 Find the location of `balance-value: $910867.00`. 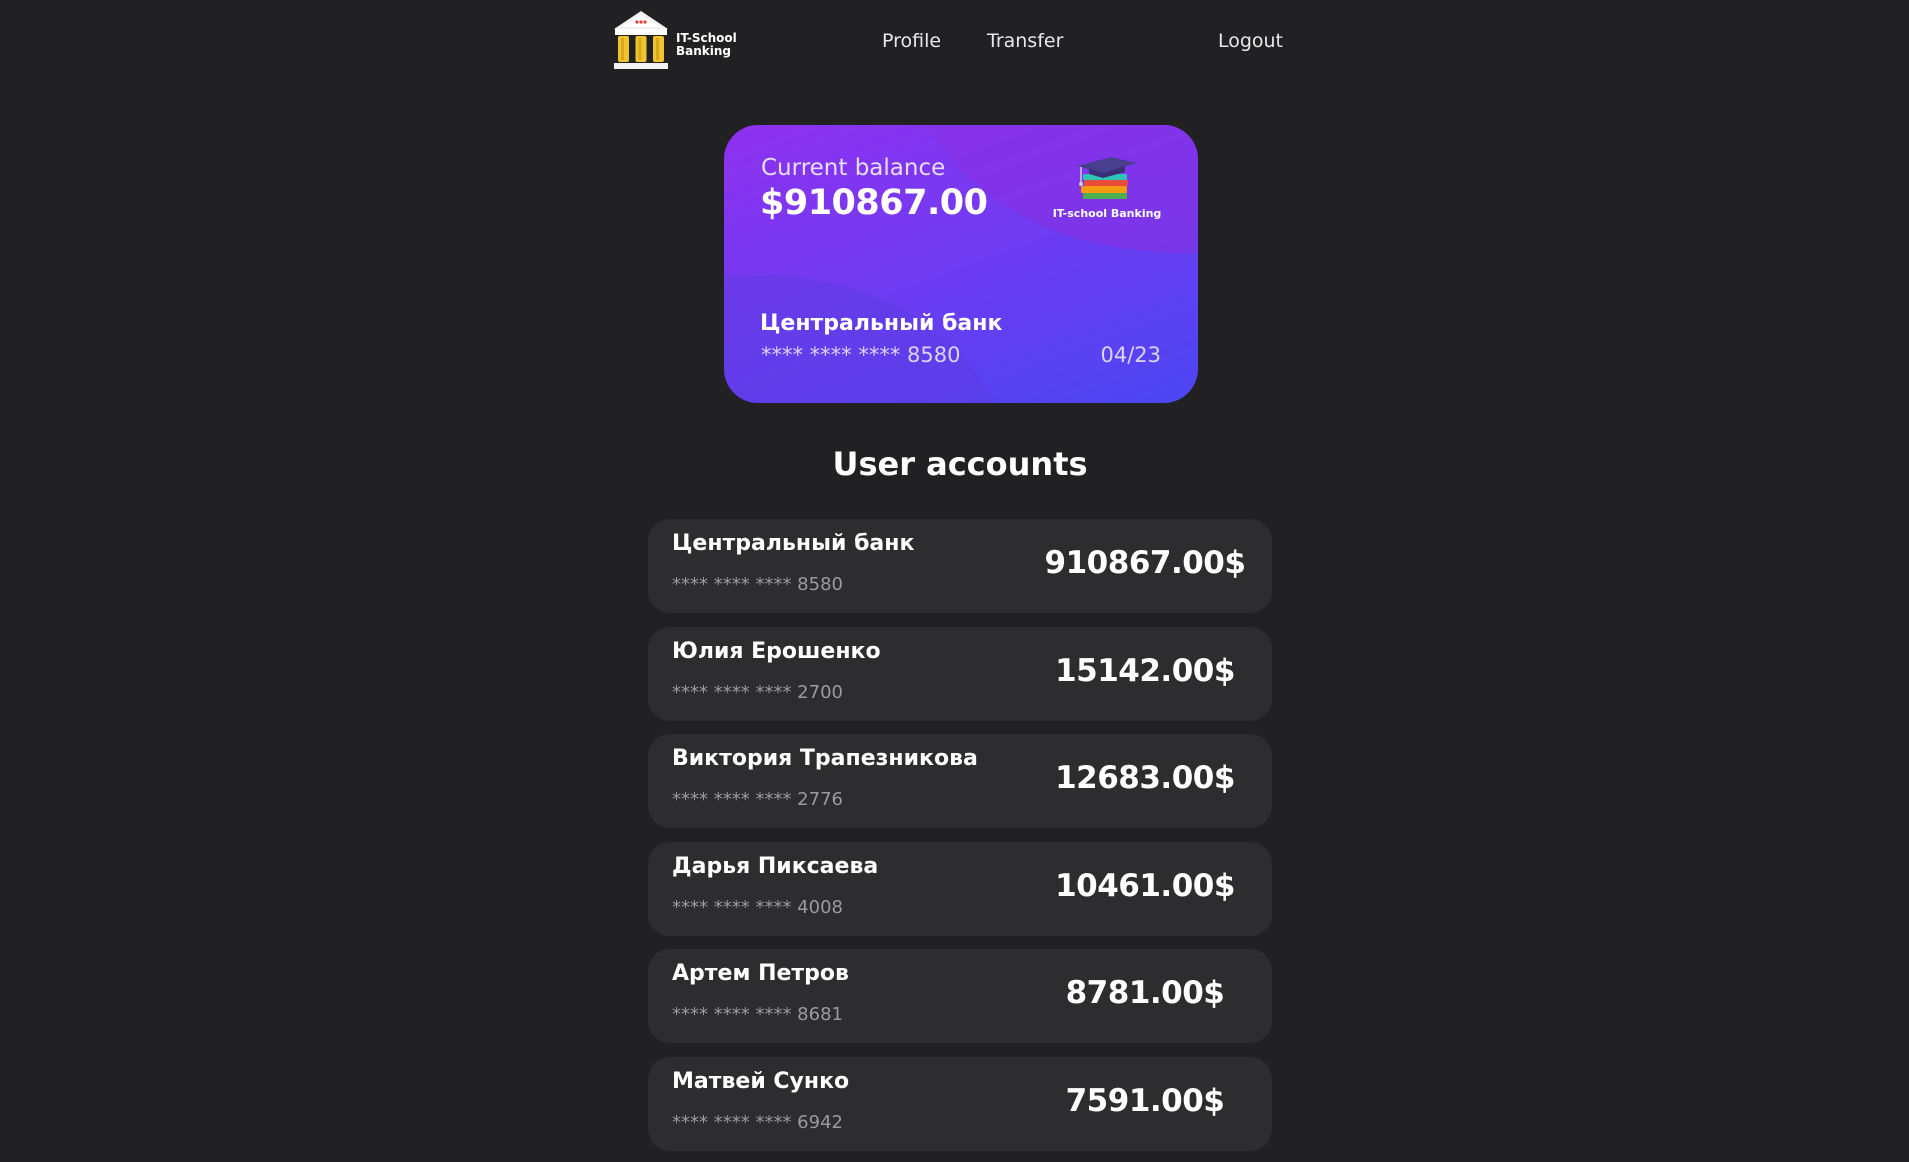

balance-value: $910867.00 is located at coordinates (874, 203).